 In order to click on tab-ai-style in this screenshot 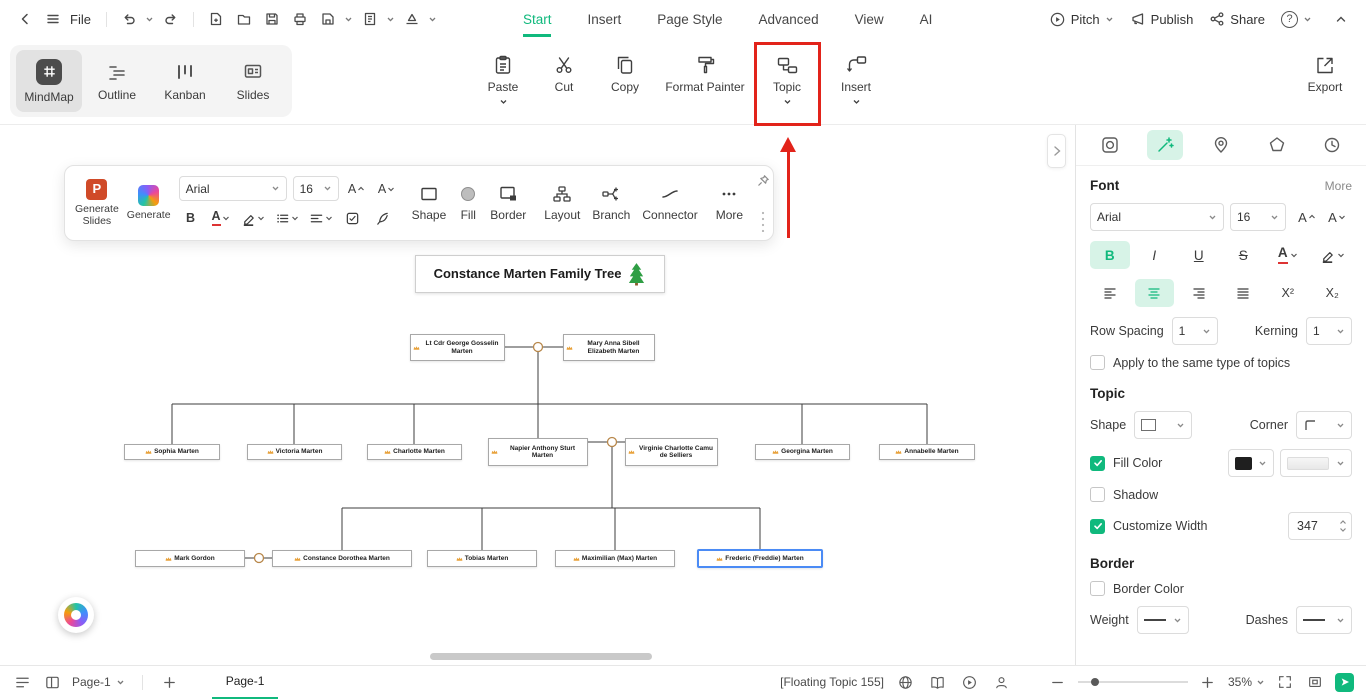, I will do `click(1165, 145)`.